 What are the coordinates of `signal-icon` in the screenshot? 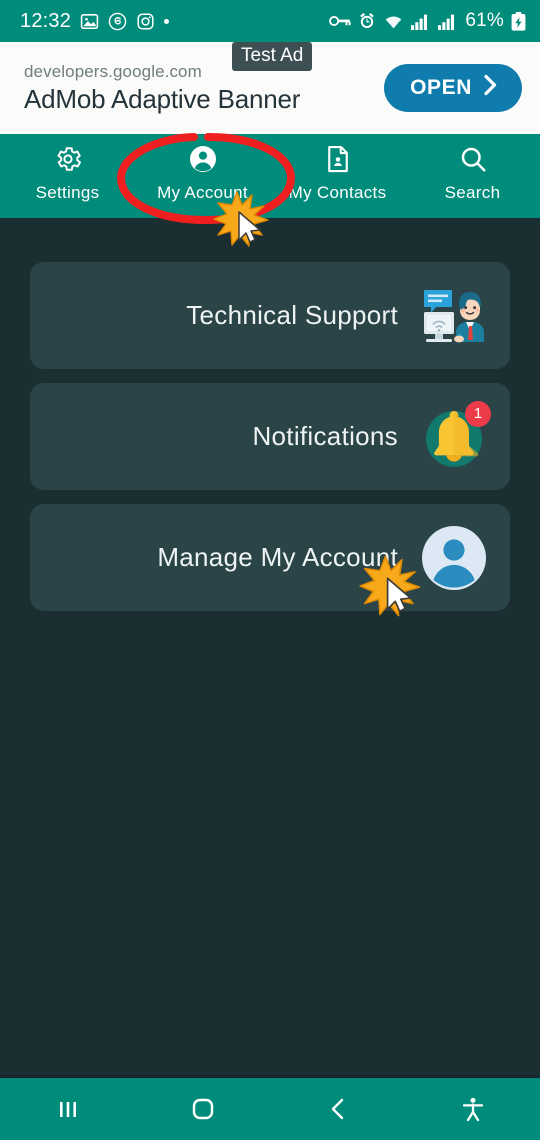 It's located at (421, 21).